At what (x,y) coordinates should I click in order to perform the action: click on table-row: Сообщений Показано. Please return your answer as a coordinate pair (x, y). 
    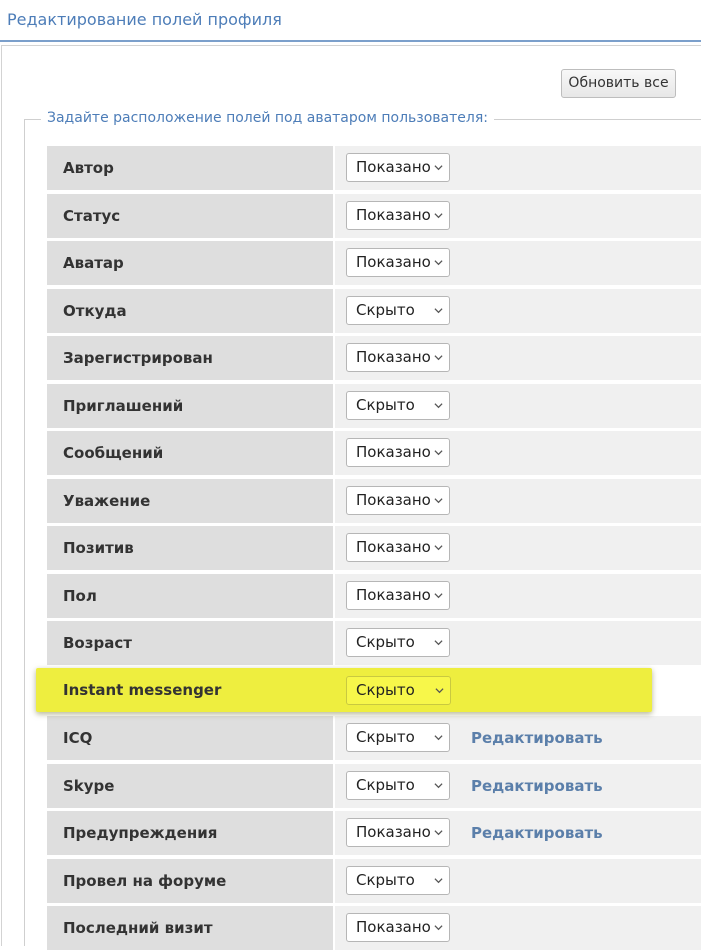
    Looking at the image, I should click on (374, 453).